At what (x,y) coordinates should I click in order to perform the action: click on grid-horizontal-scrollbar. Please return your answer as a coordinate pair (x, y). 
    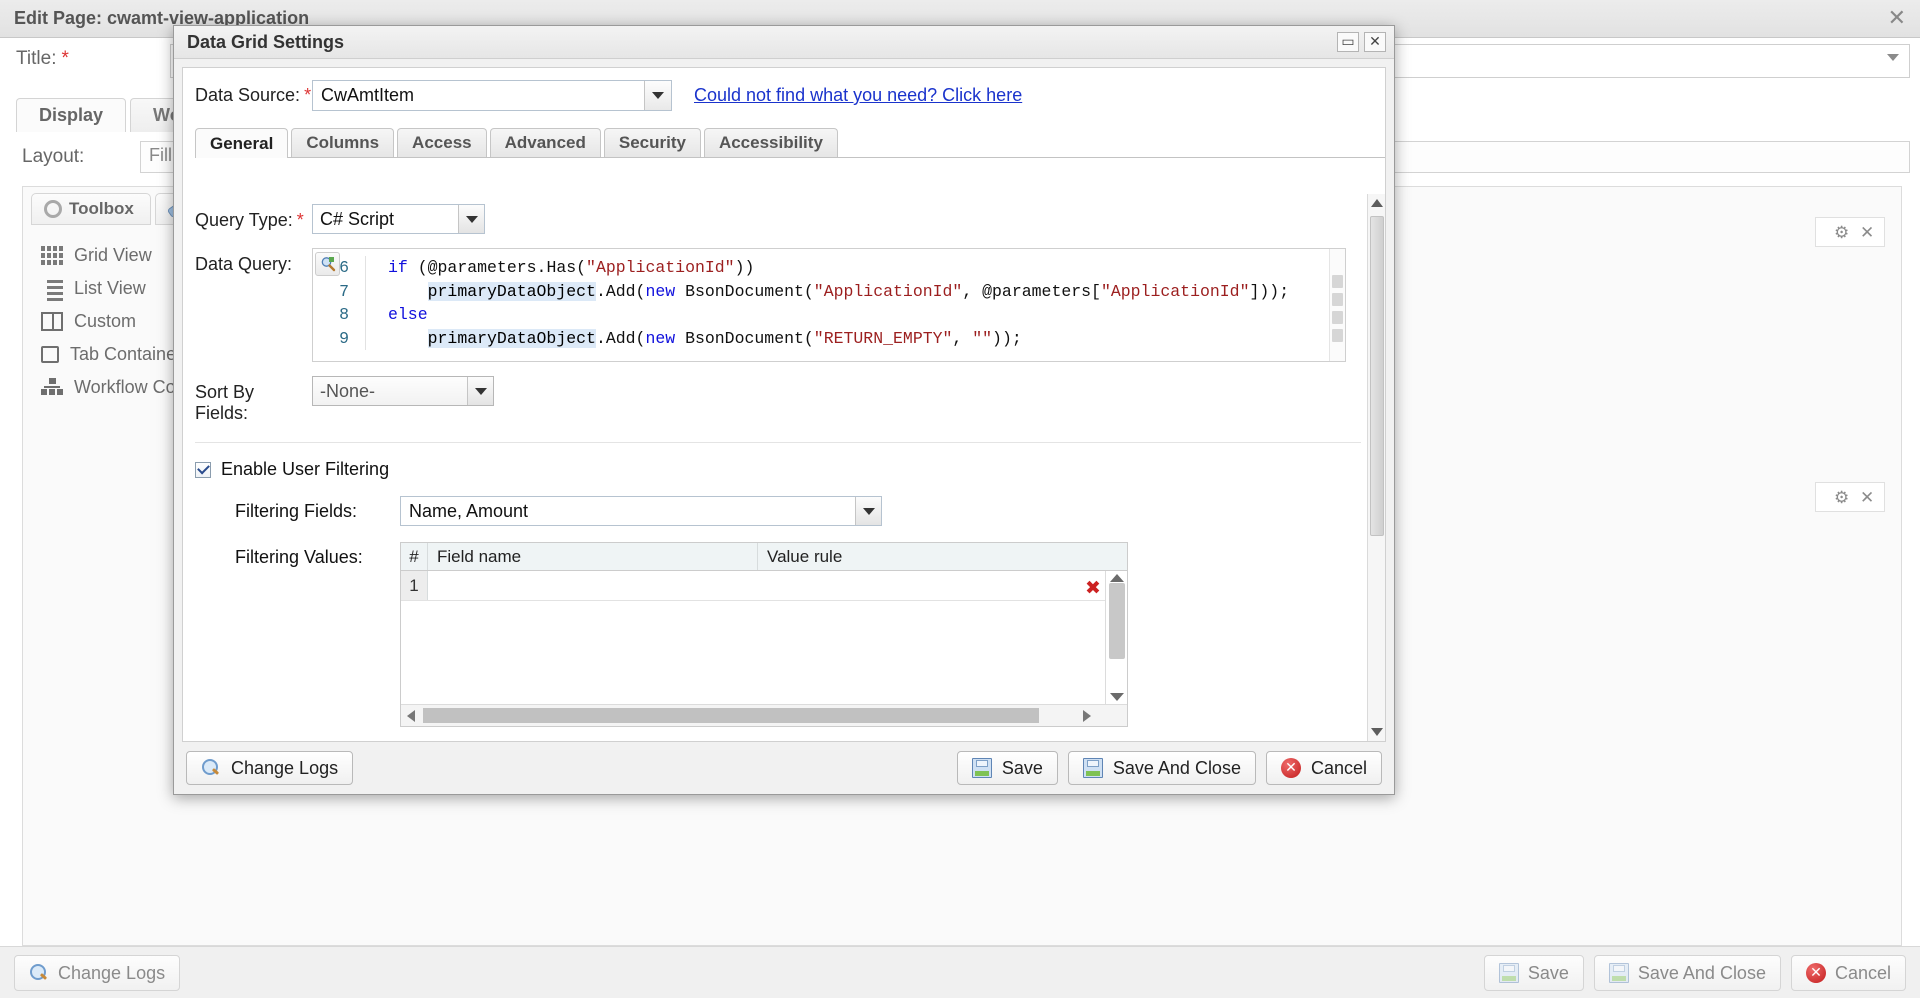
    Looking at the image, I should click on (764, 715).